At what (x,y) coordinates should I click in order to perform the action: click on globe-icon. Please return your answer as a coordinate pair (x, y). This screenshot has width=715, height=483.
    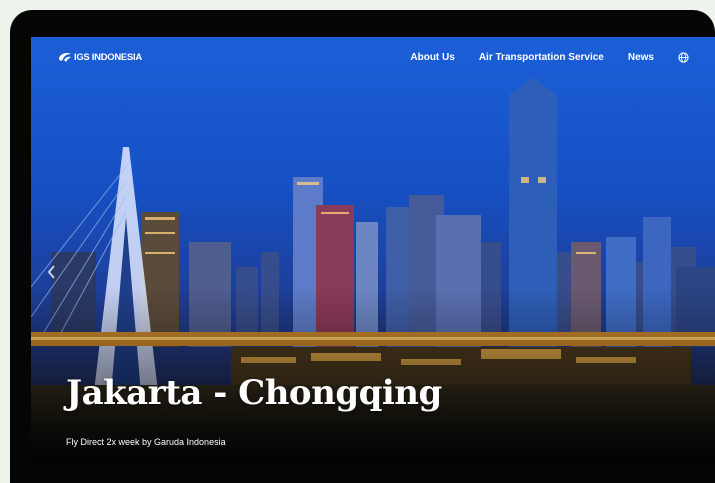
    Looking at the image, I should click on (683, 57).